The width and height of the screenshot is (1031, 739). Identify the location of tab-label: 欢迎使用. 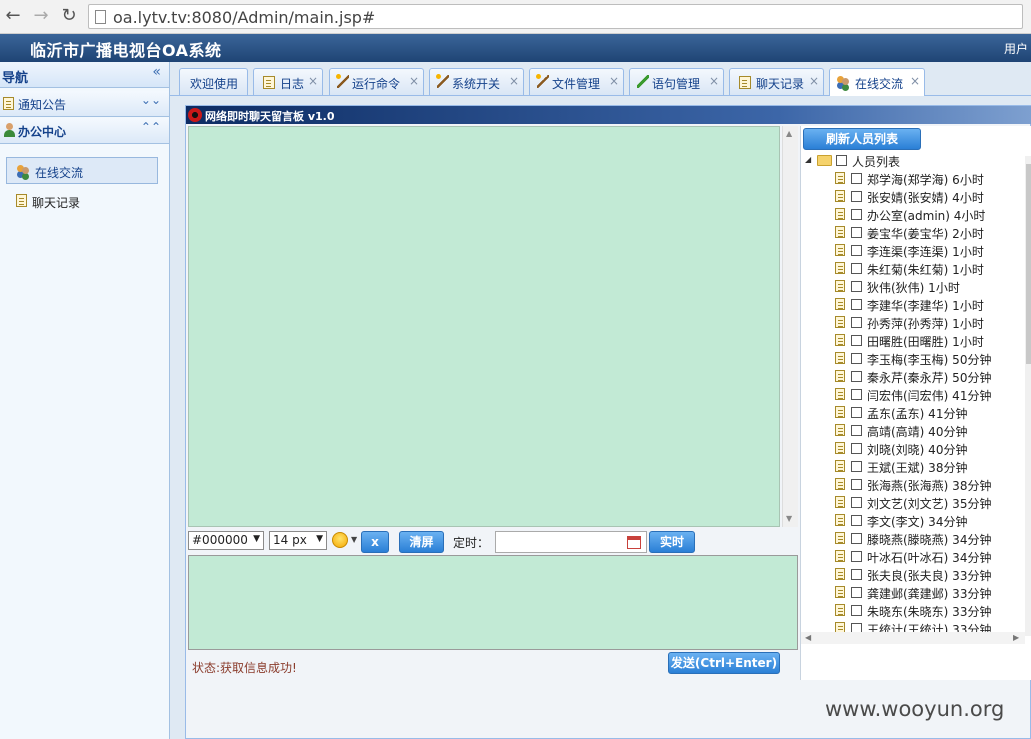
(214, 84).